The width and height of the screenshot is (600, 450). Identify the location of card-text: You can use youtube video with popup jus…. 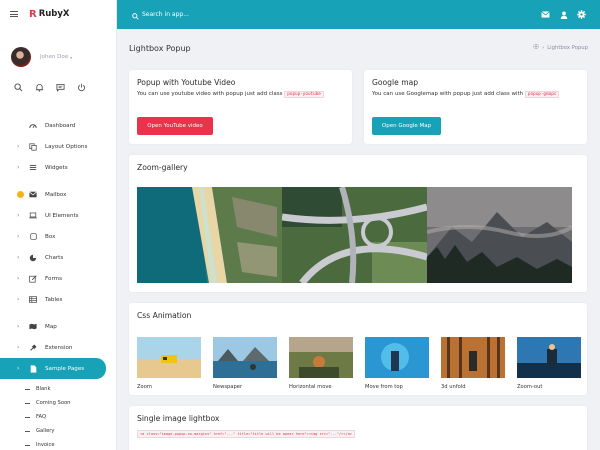
(230, 94).